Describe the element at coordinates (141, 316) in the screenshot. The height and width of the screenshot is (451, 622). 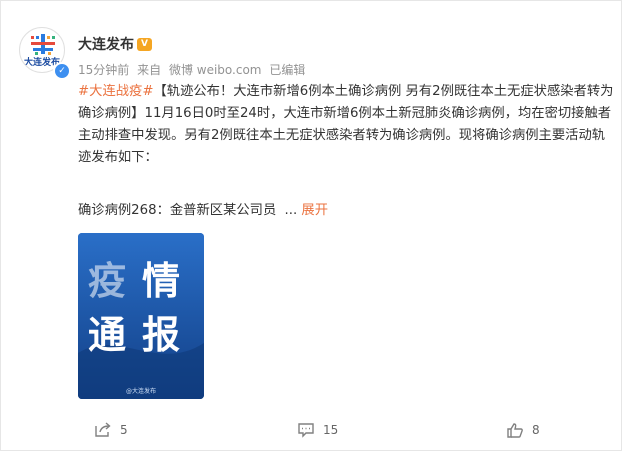
I see `post-image: 疫 情 通 报 @大连发布` at that location.